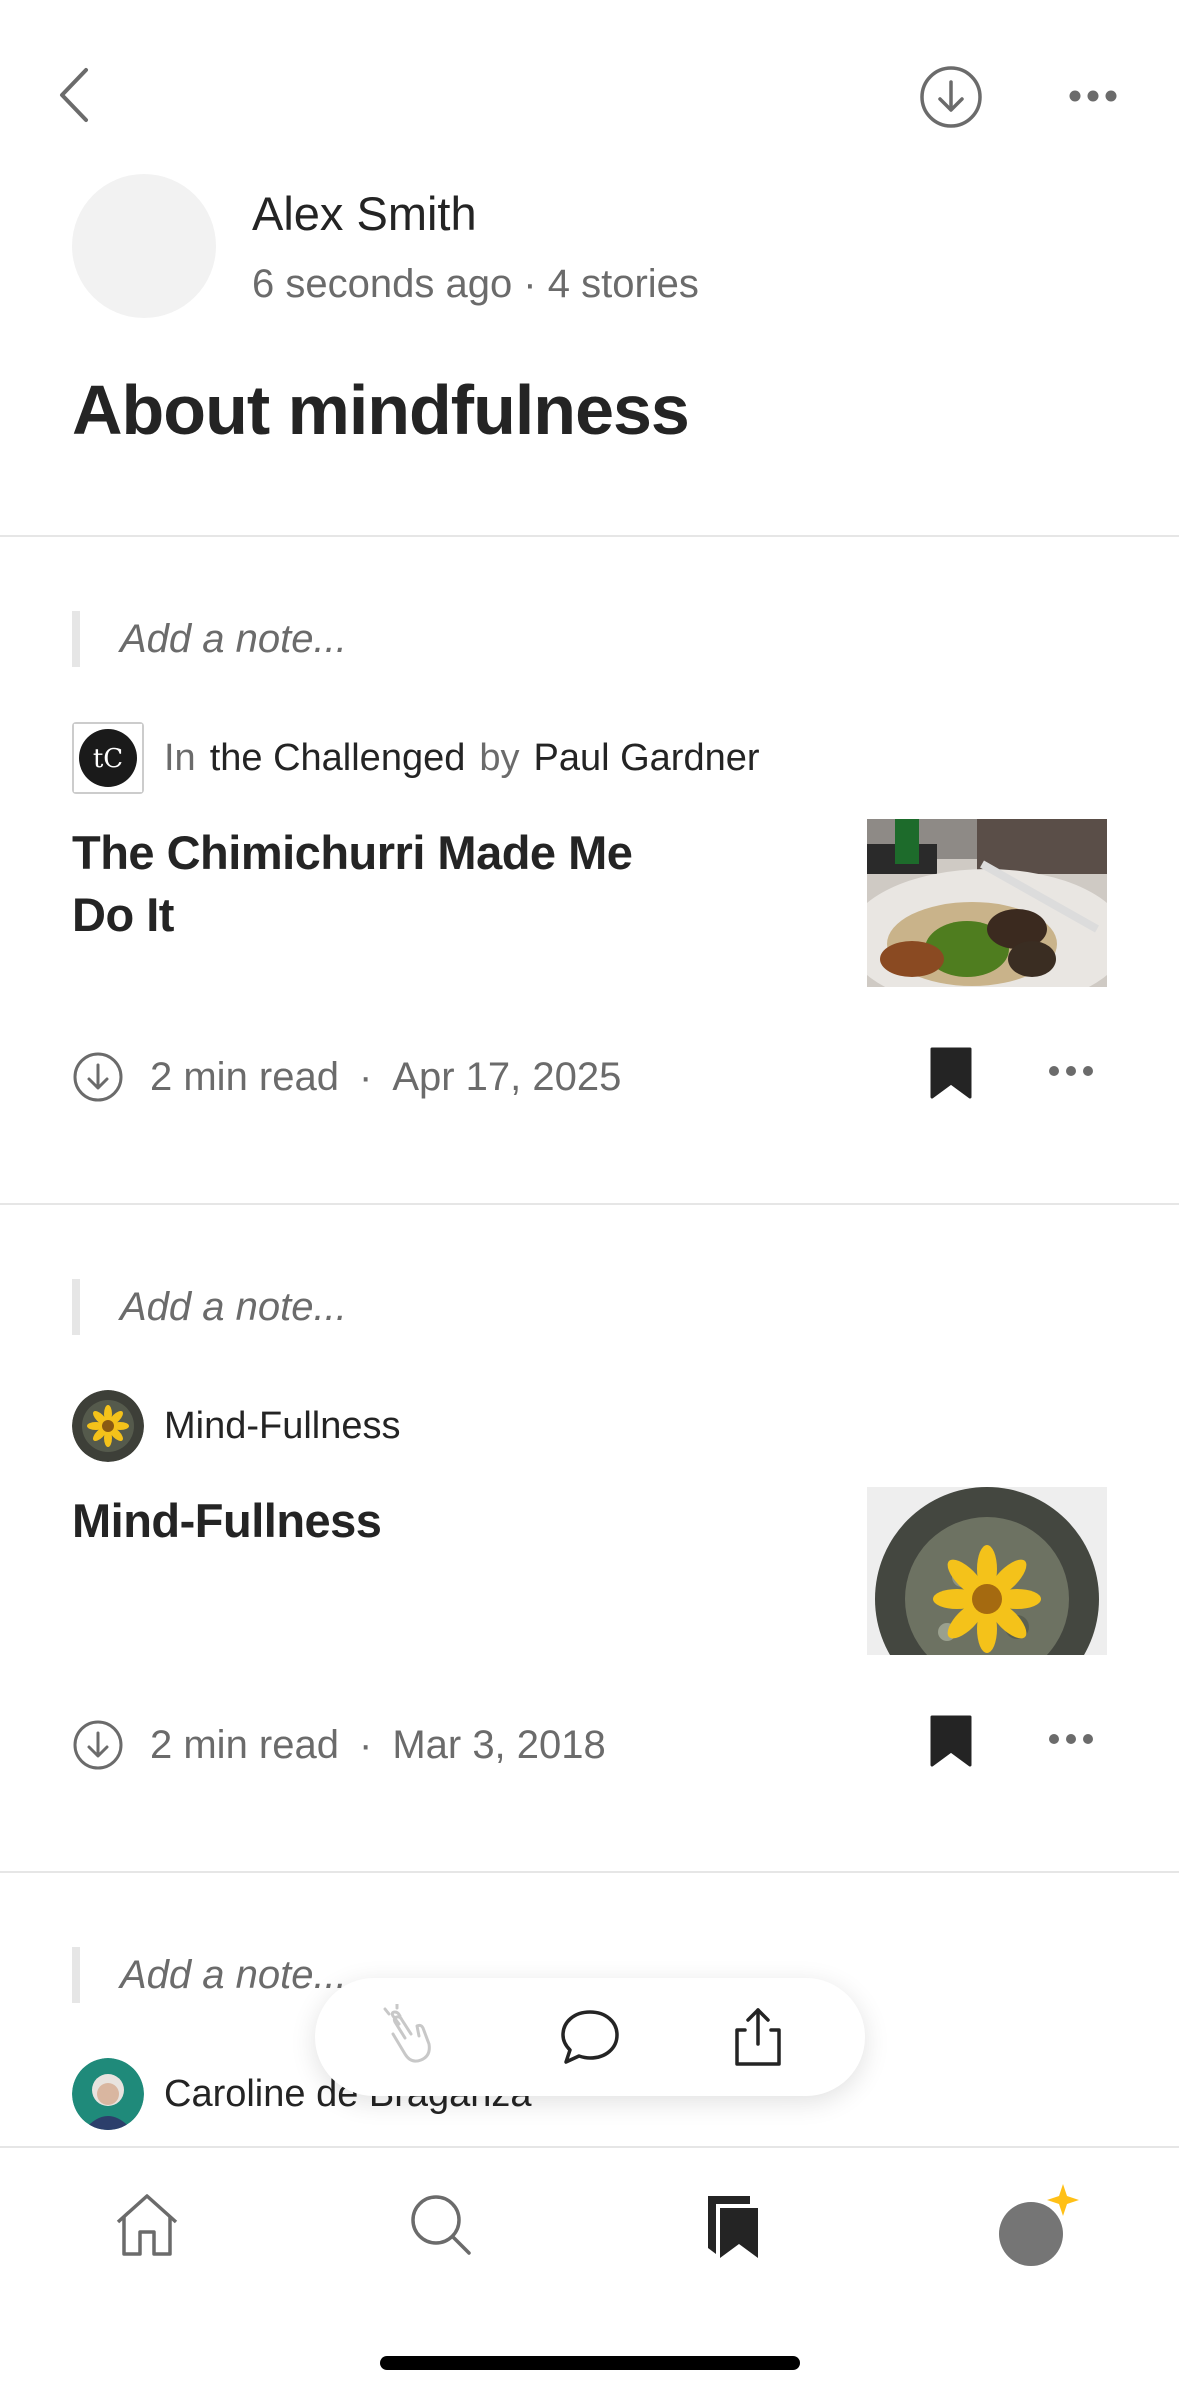 Image resolution: width=1179 pixels, height=2396 pixels. I want to click on comment-button, so click(590, 2037).